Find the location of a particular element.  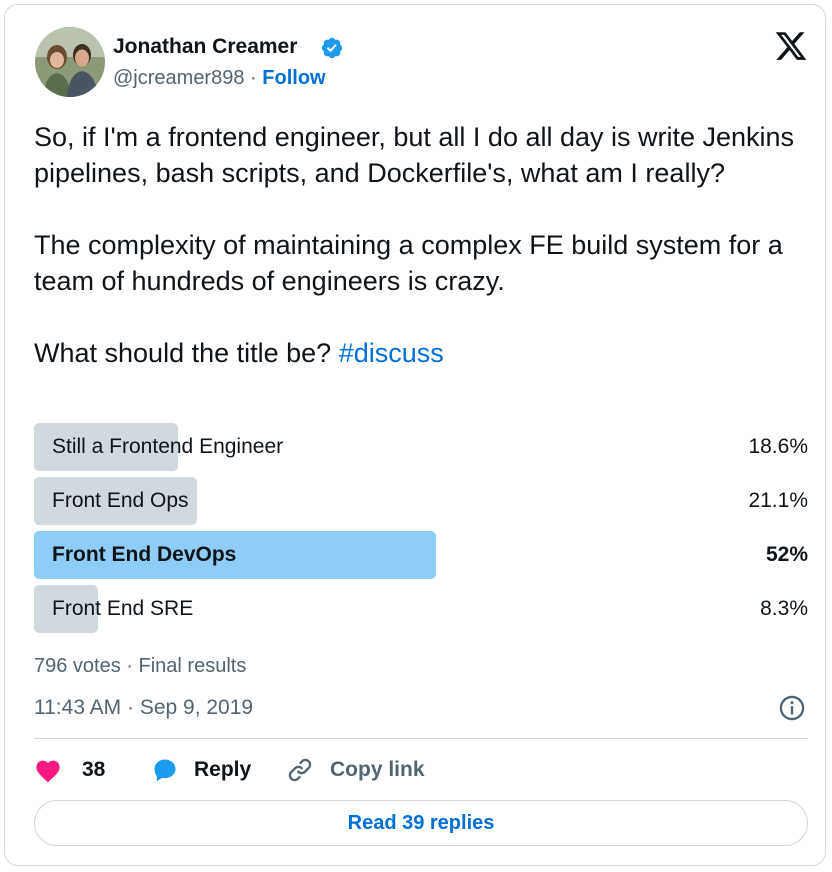

poll-option-percent: 52% is located at coordinates (786, 554).